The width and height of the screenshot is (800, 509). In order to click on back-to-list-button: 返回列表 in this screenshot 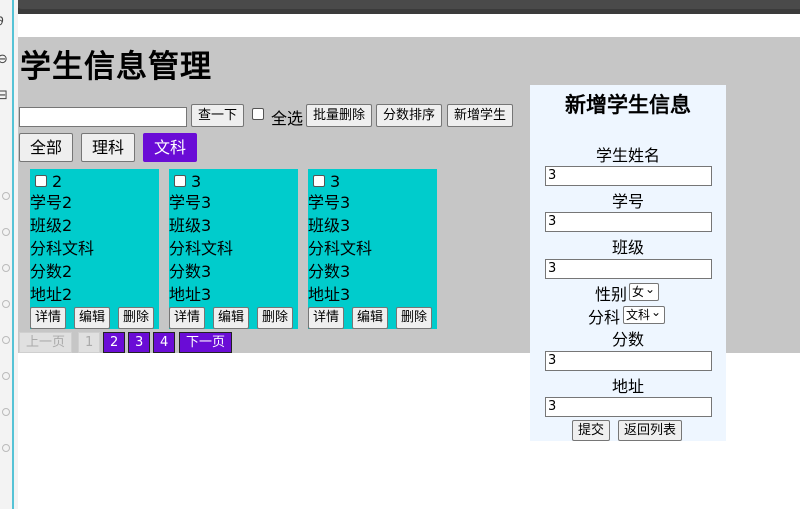, I will do `click(650, 430)`.